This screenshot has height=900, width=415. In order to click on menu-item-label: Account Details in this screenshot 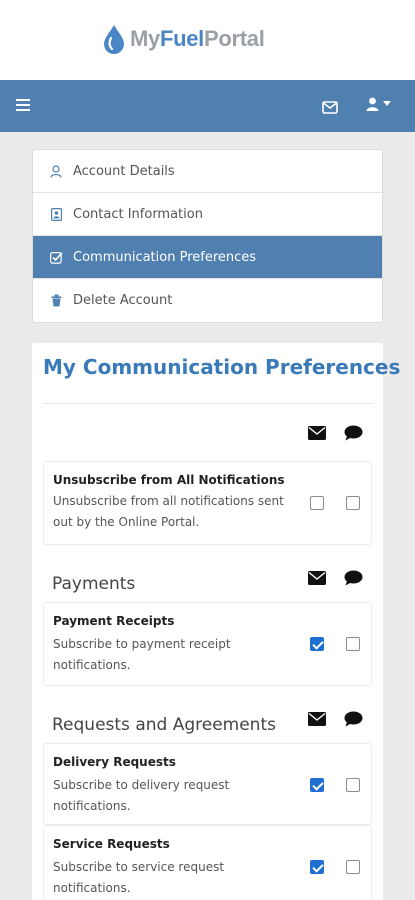, I will do `click(124, 171)`.